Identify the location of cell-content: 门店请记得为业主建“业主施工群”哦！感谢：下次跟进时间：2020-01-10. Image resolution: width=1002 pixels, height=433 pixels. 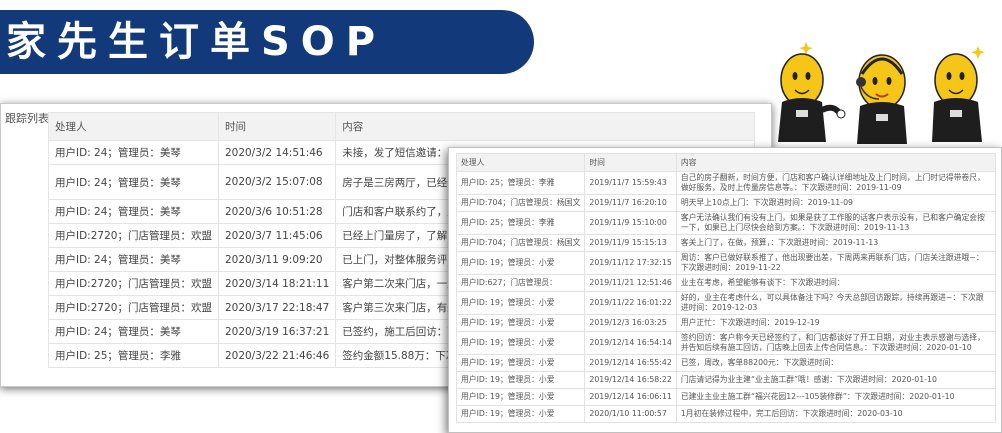
(836, 380).